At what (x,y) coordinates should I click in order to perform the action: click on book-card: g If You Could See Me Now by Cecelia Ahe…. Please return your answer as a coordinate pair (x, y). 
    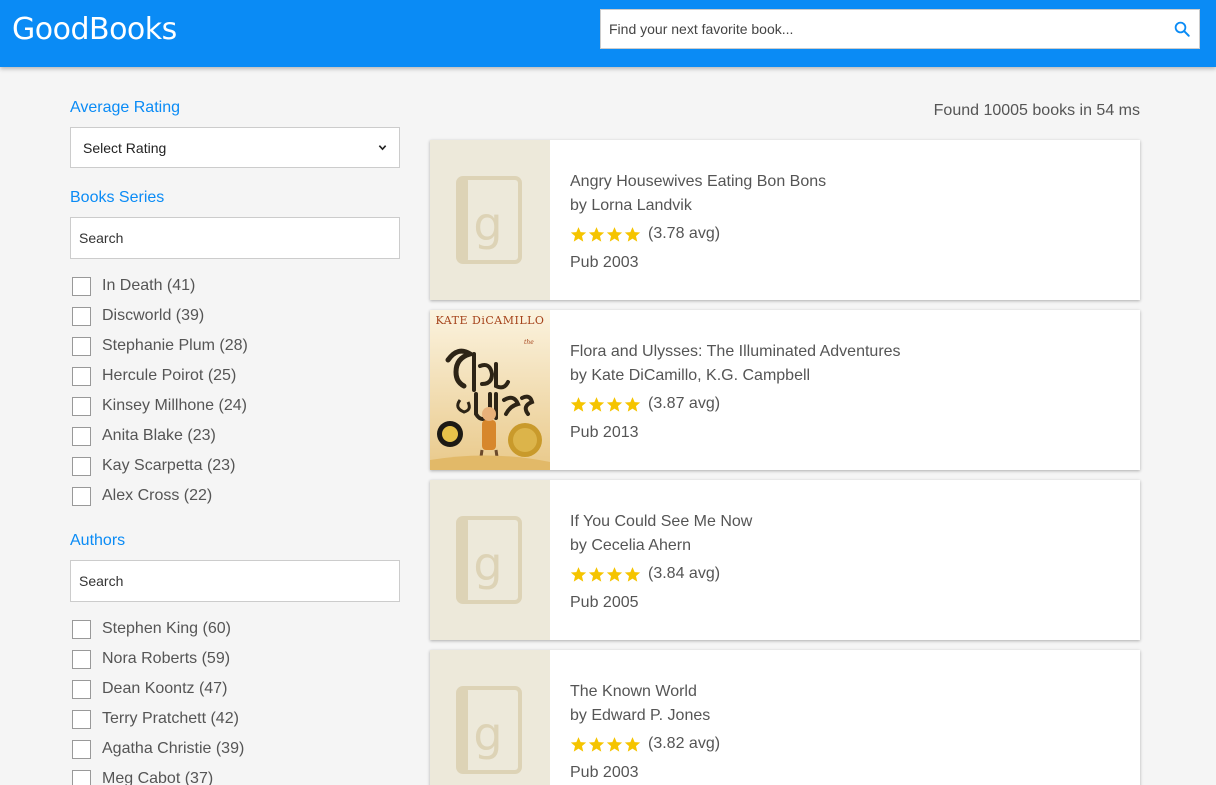
    Looking at the image, I should click on (785, 560).